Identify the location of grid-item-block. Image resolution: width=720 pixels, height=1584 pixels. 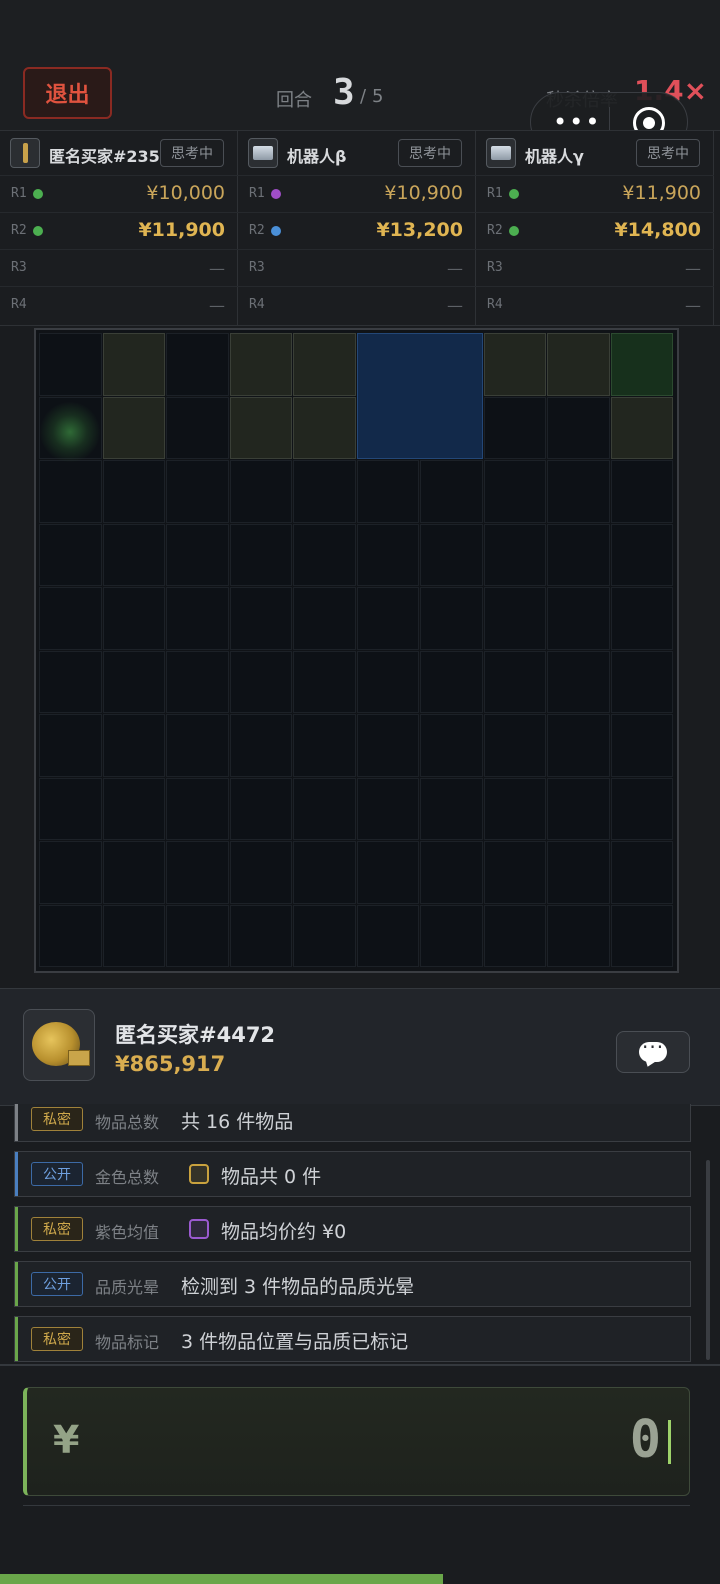
(419, 396).